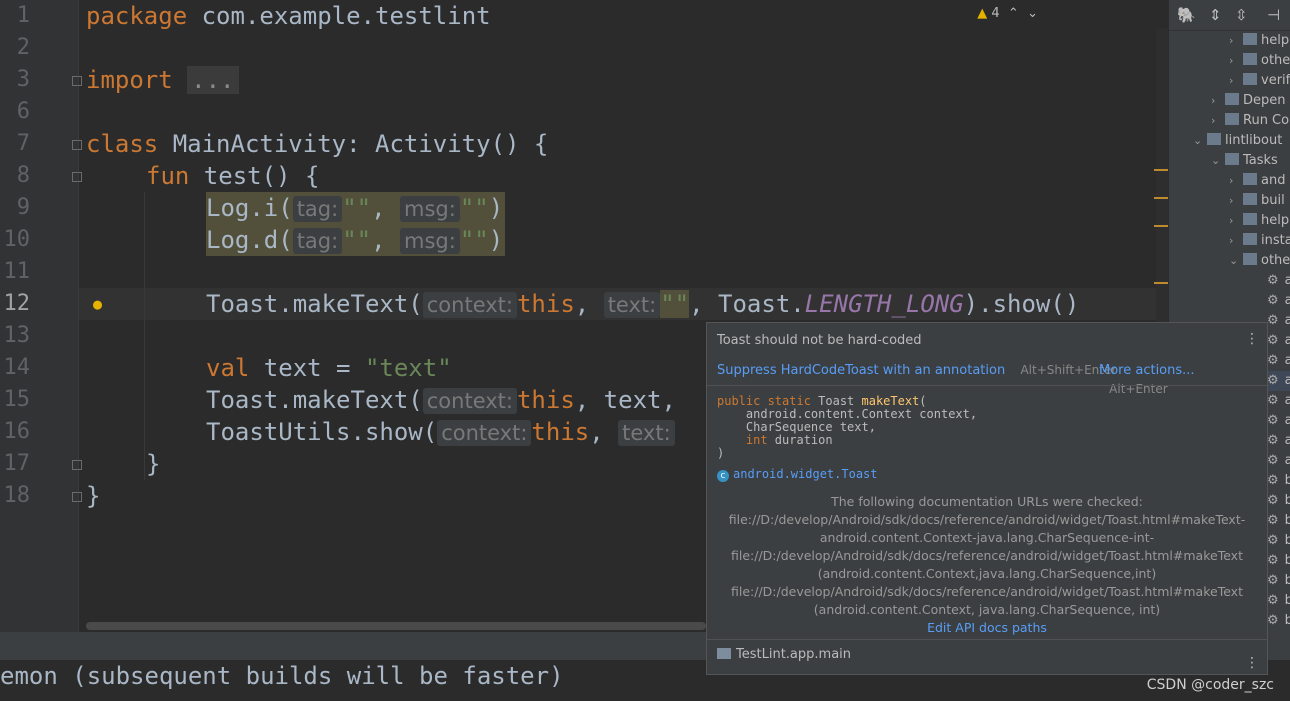 The image size is (1290, 701). I want to click on tree-item: ⌄ Tasks, so click(1244, 161).